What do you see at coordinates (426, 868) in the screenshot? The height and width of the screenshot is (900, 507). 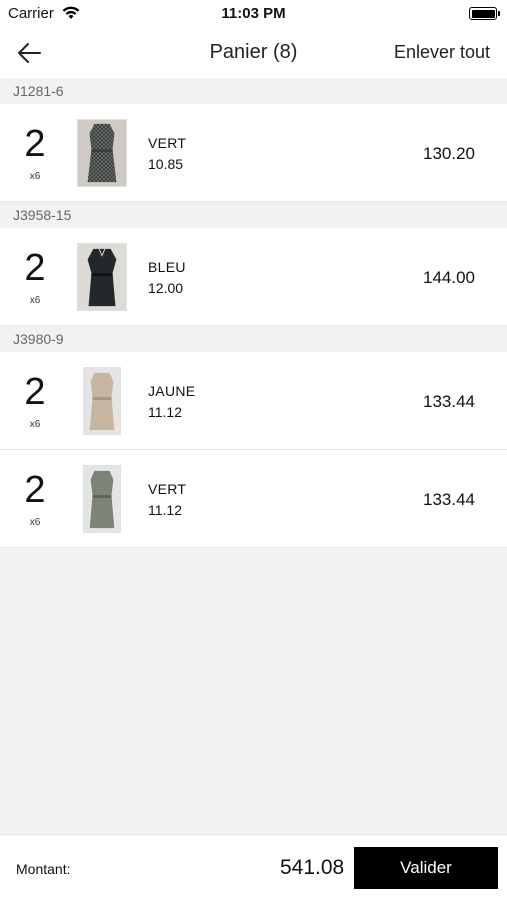 I see `validate-button: Valider` at bounding box center [426, 868].